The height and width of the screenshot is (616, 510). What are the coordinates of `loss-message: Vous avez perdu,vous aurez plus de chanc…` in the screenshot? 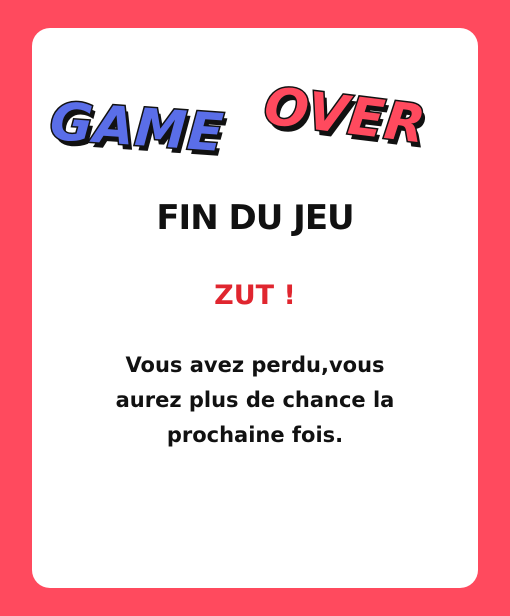 It's located at (255, 400).